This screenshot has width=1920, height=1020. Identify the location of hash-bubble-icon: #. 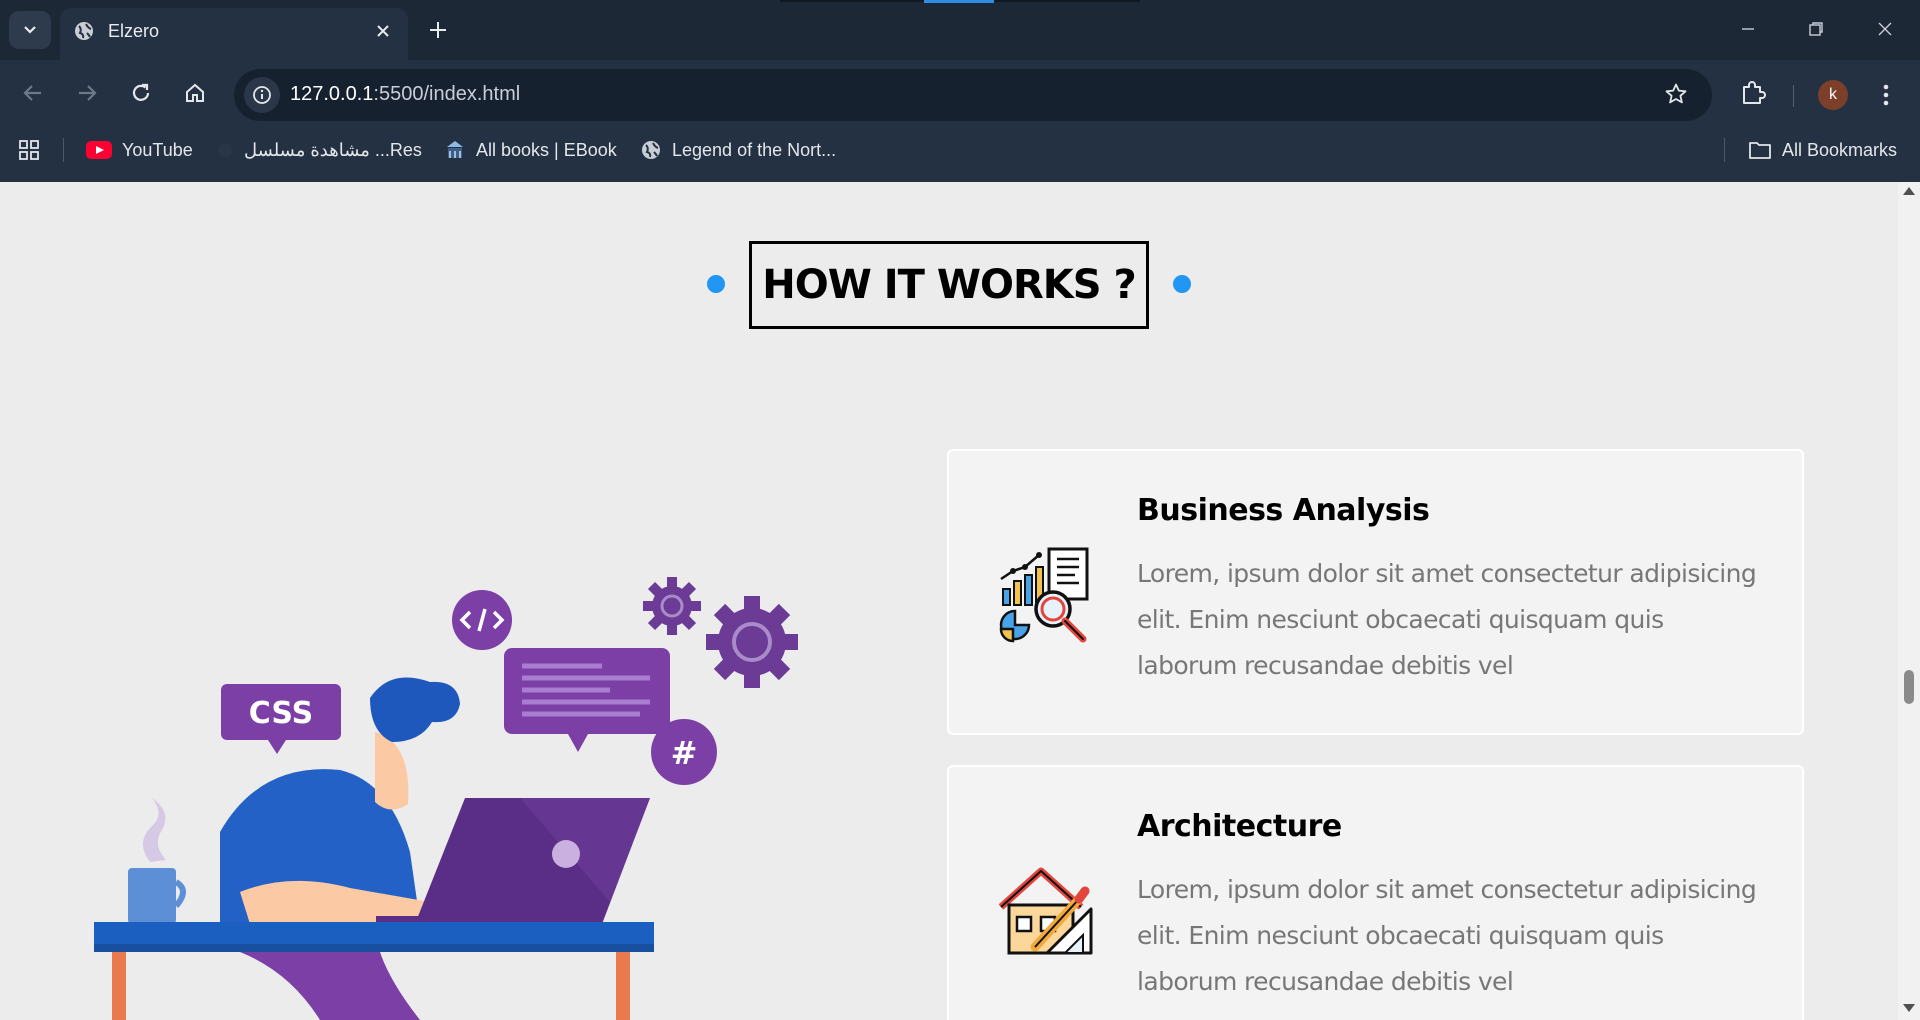
(684, 752).